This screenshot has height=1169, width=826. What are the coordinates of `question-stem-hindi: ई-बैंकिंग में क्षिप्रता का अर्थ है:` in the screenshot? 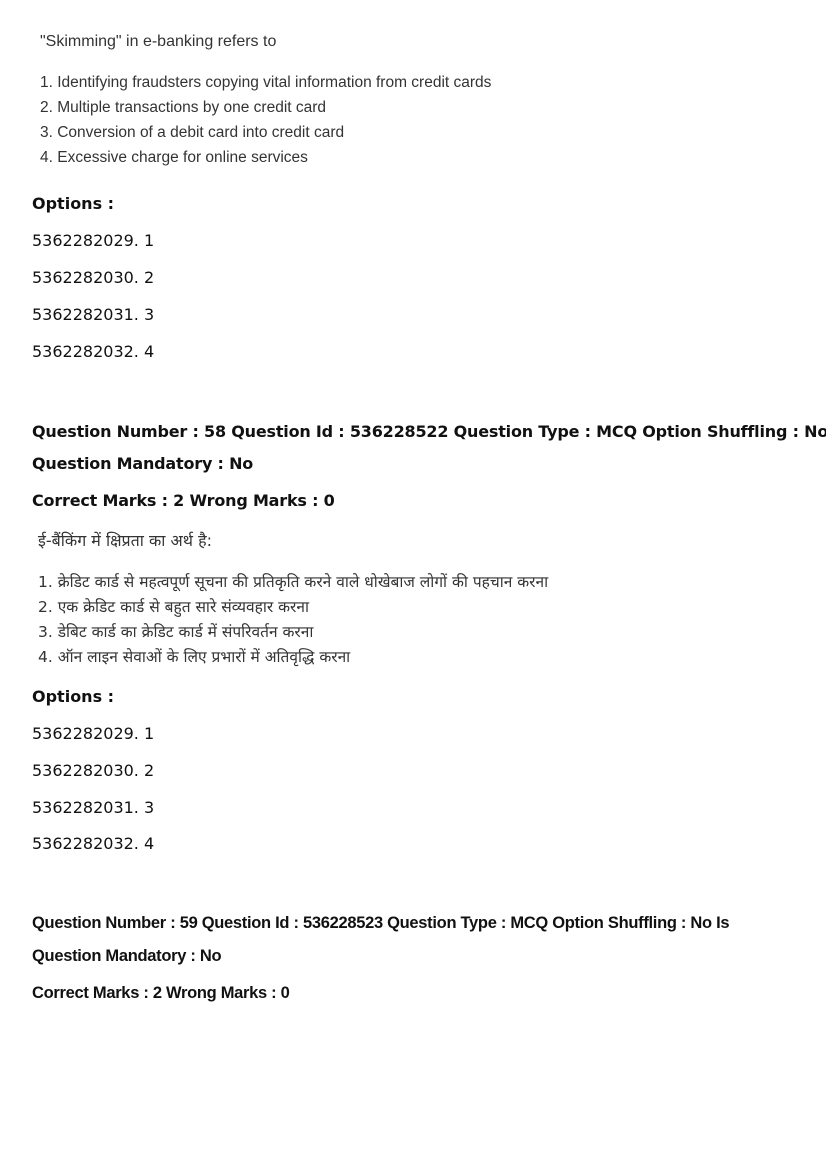 It's located at (125, 540).